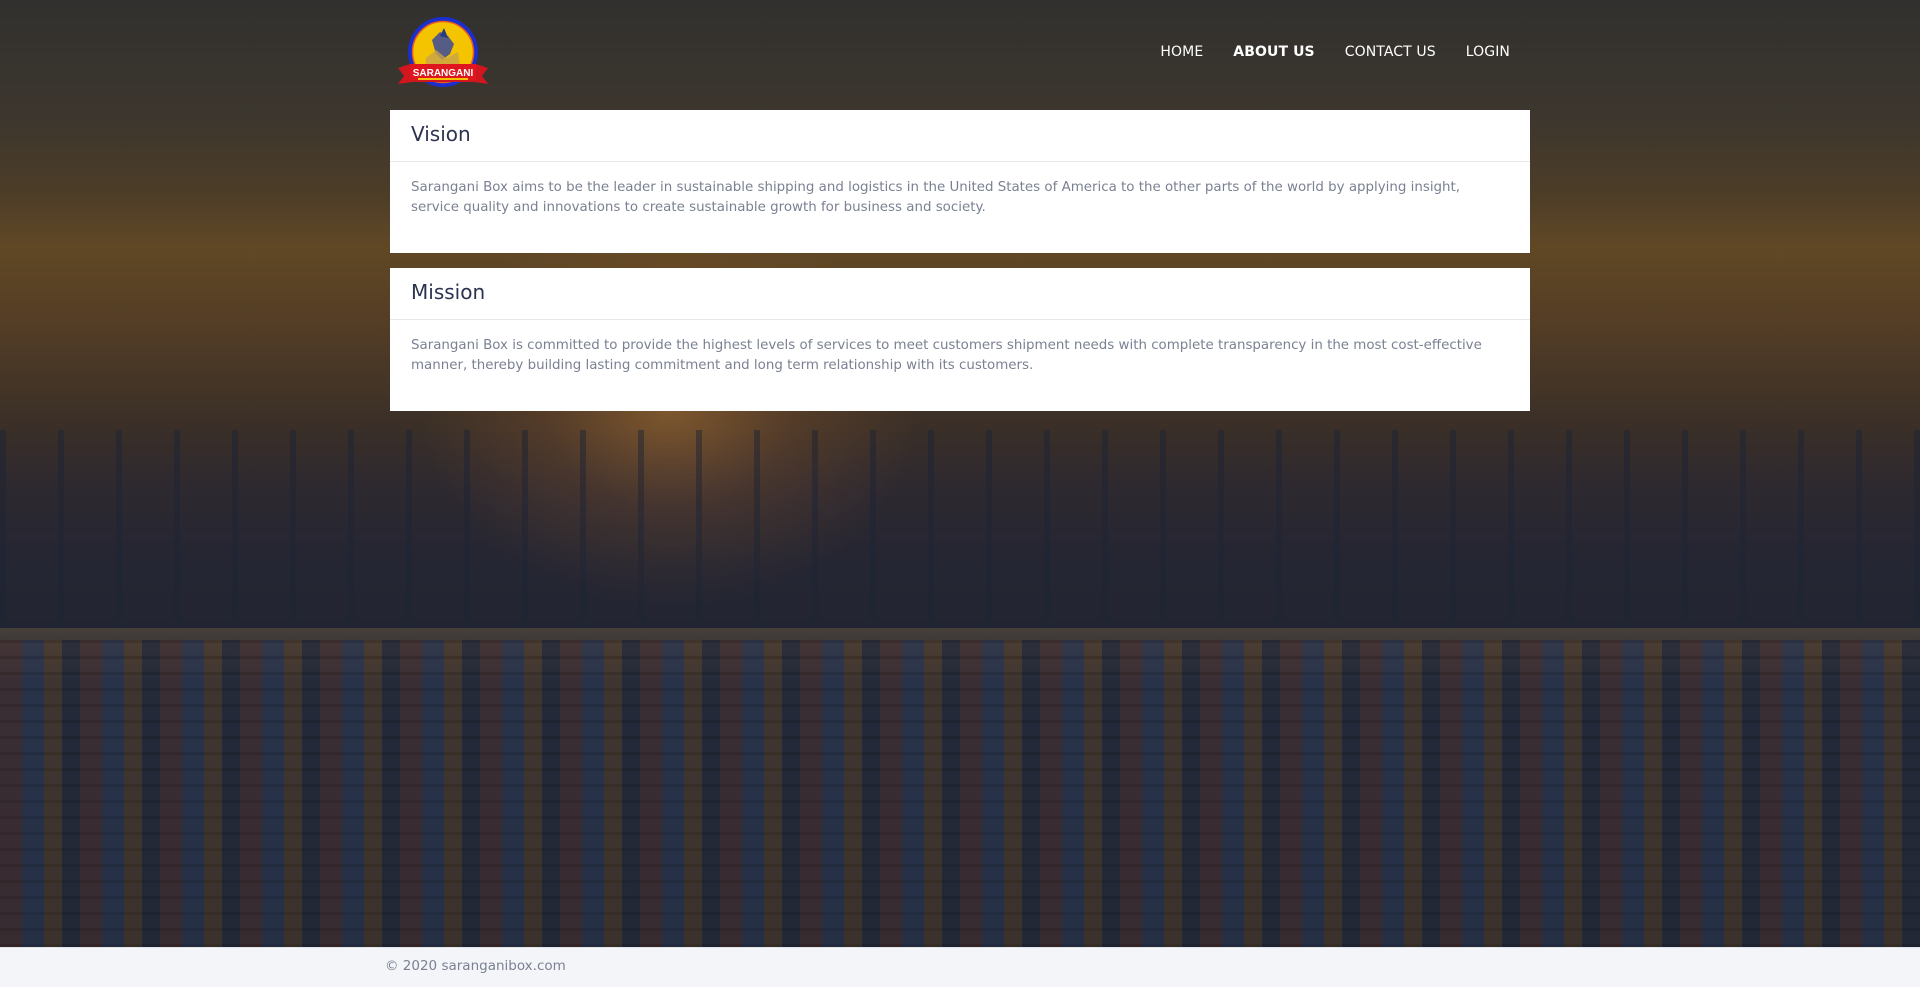 This screenshot has width=1920, height=987. What do you see at coordinates (1390, 52) in the screenshot?
I see `nav-contact-us: CONTACT US` at bounding box center [1390, 52].